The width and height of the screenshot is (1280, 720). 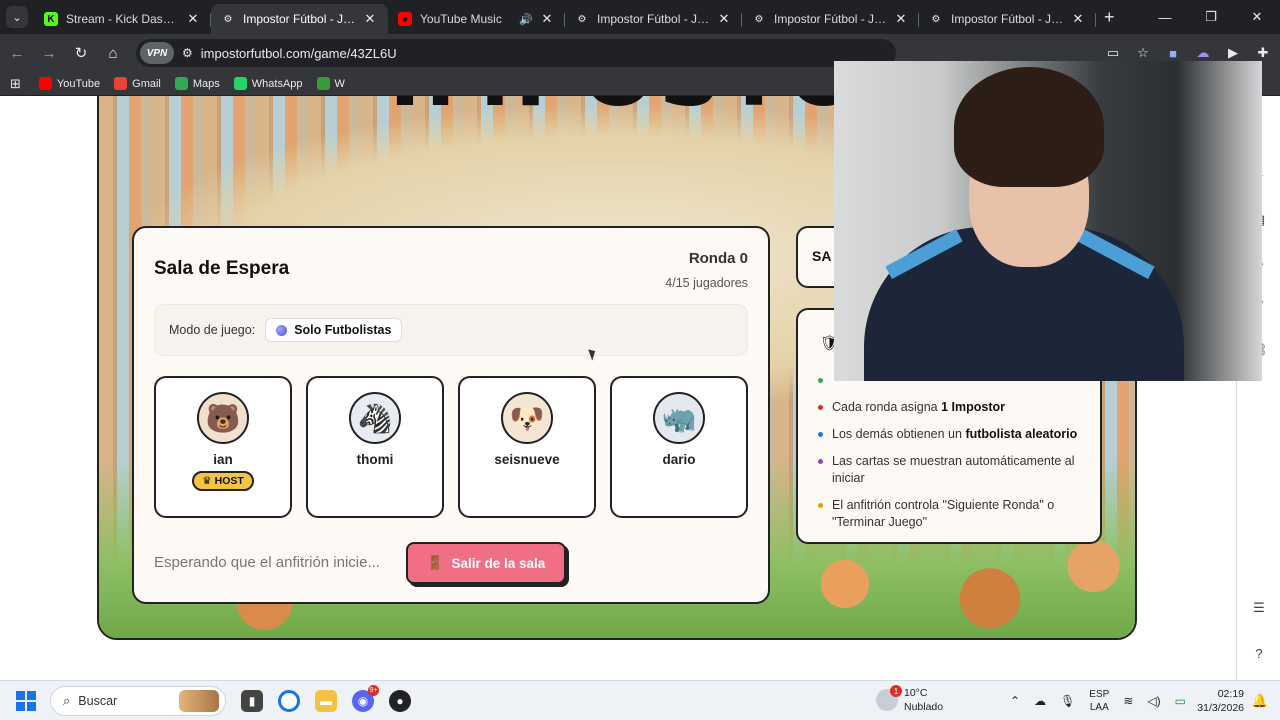 I want to click on extensions-puzzle-icon: ✚, so click(x=1263, y=53).